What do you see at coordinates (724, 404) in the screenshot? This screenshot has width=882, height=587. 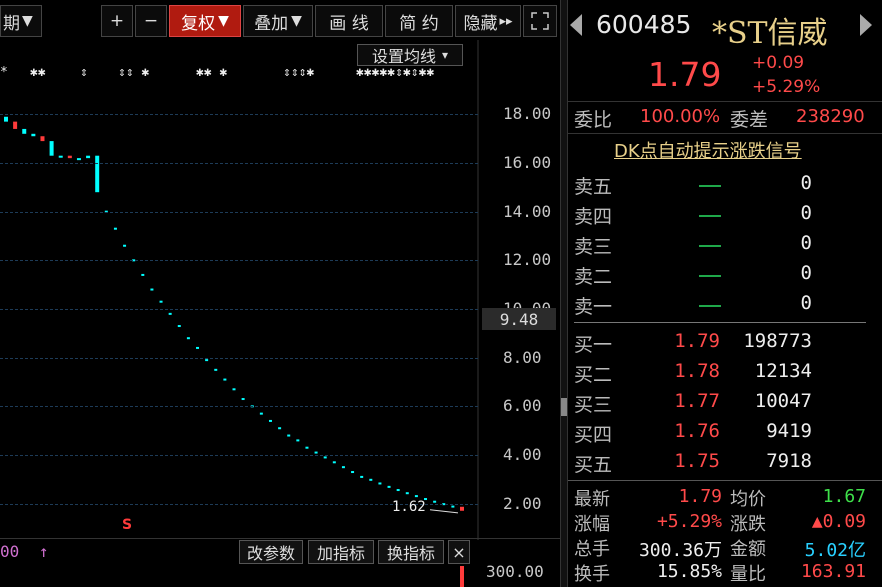 I see `buy-row: 买三 1.77 10047` at bounding box center [724, 404].